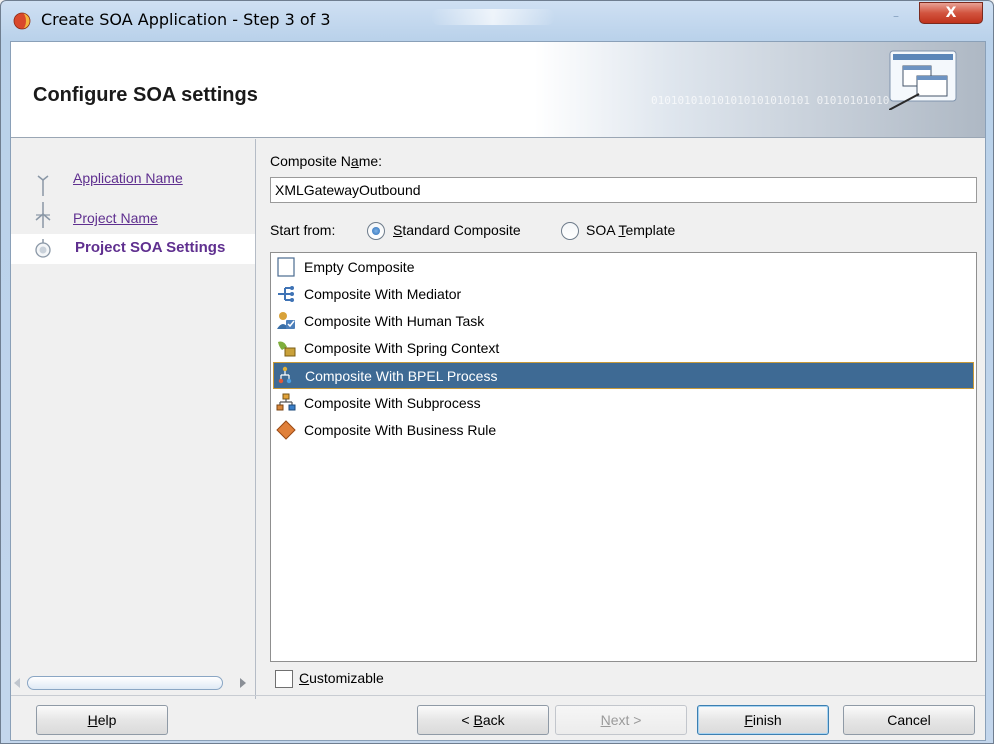 The width and height of the screenshot is (994, 744). Describe the element at coordinates (951, 13) in the screenshot. I see `close-button: X` at that location.